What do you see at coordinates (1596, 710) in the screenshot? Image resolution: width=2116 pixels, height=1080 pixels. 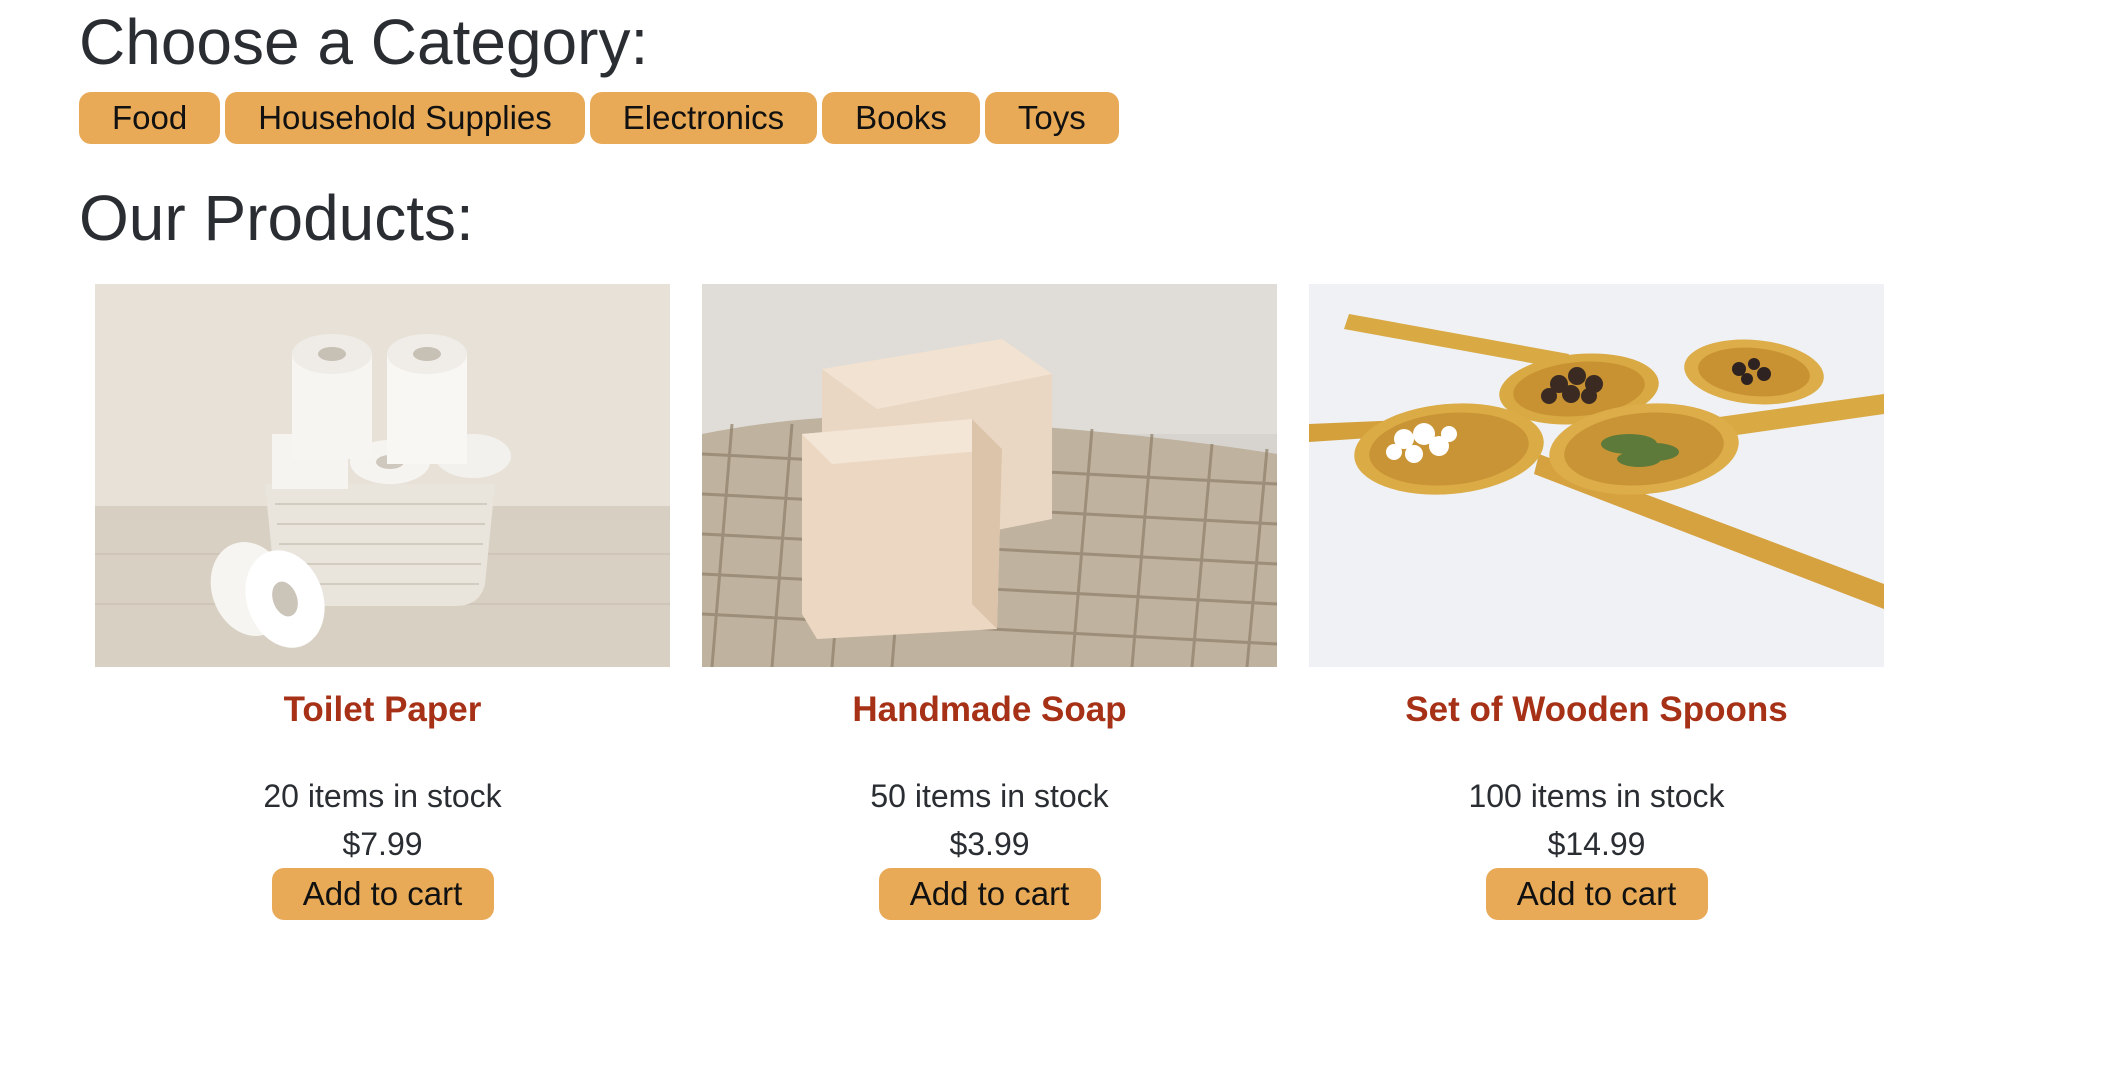 I see `product-name: Set of Wooden Spoons` at bounding box center [1596, 710].